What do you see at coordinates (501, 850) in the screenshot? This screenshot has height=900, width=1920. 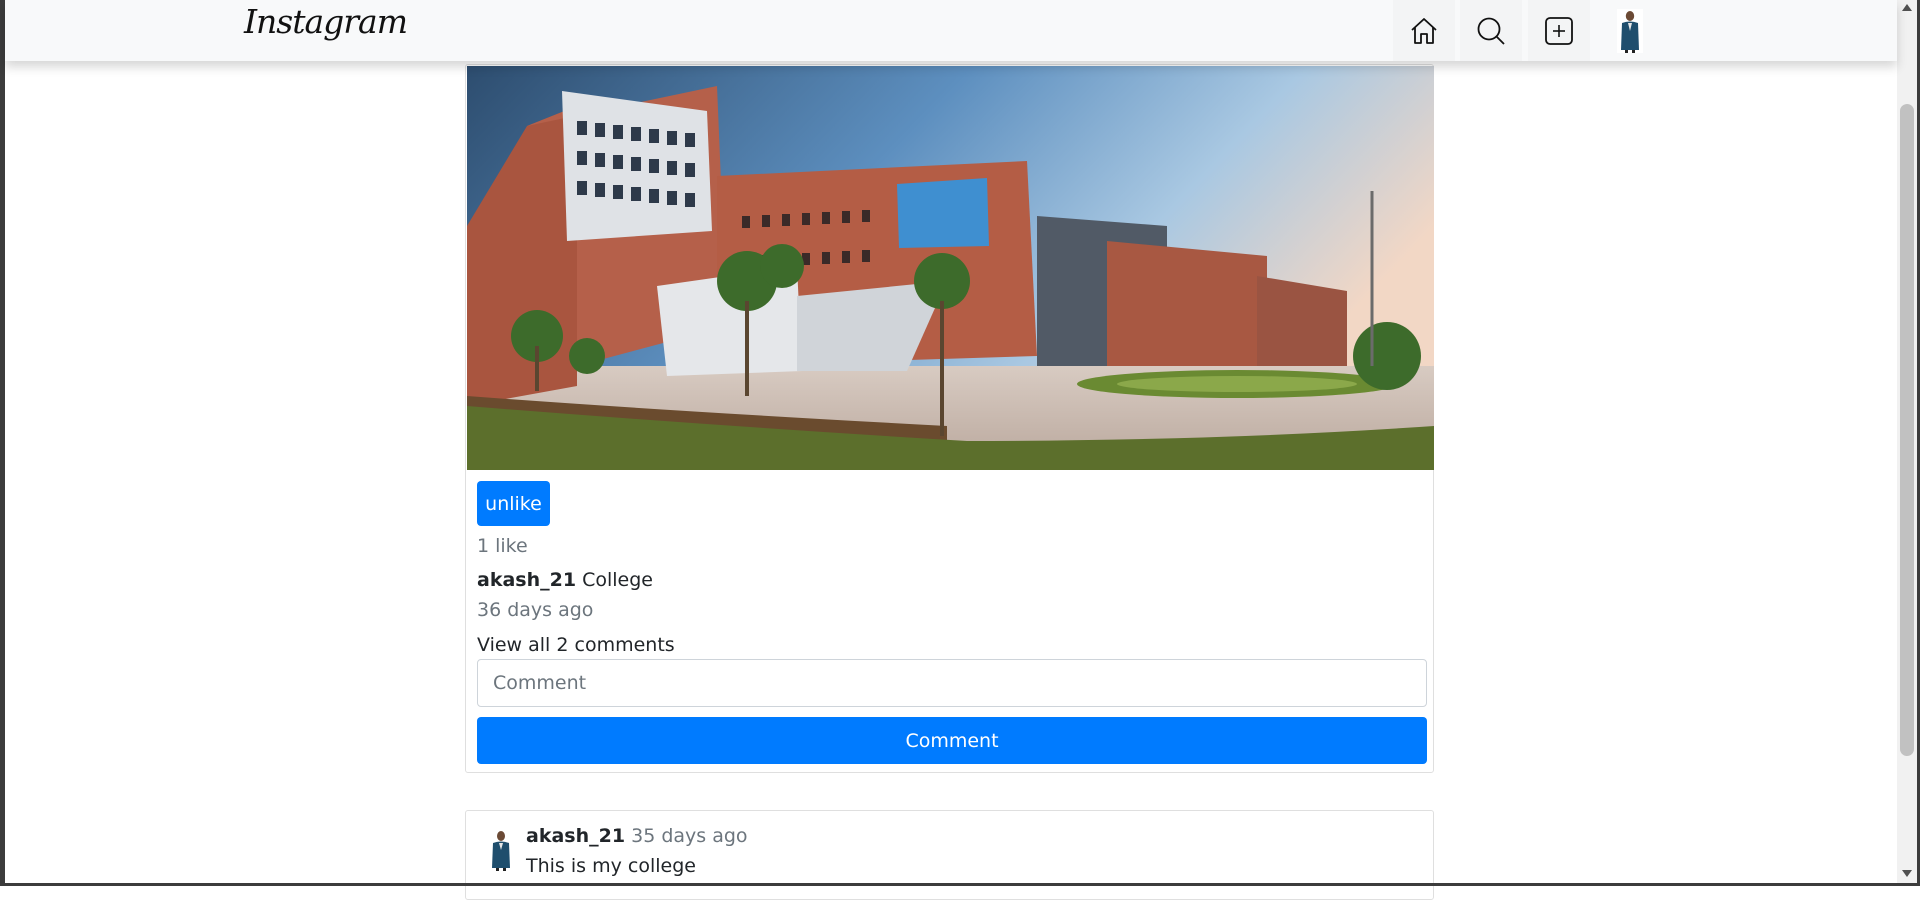 I see `commenter-avatar-icon` at bounding box center [501, 850].